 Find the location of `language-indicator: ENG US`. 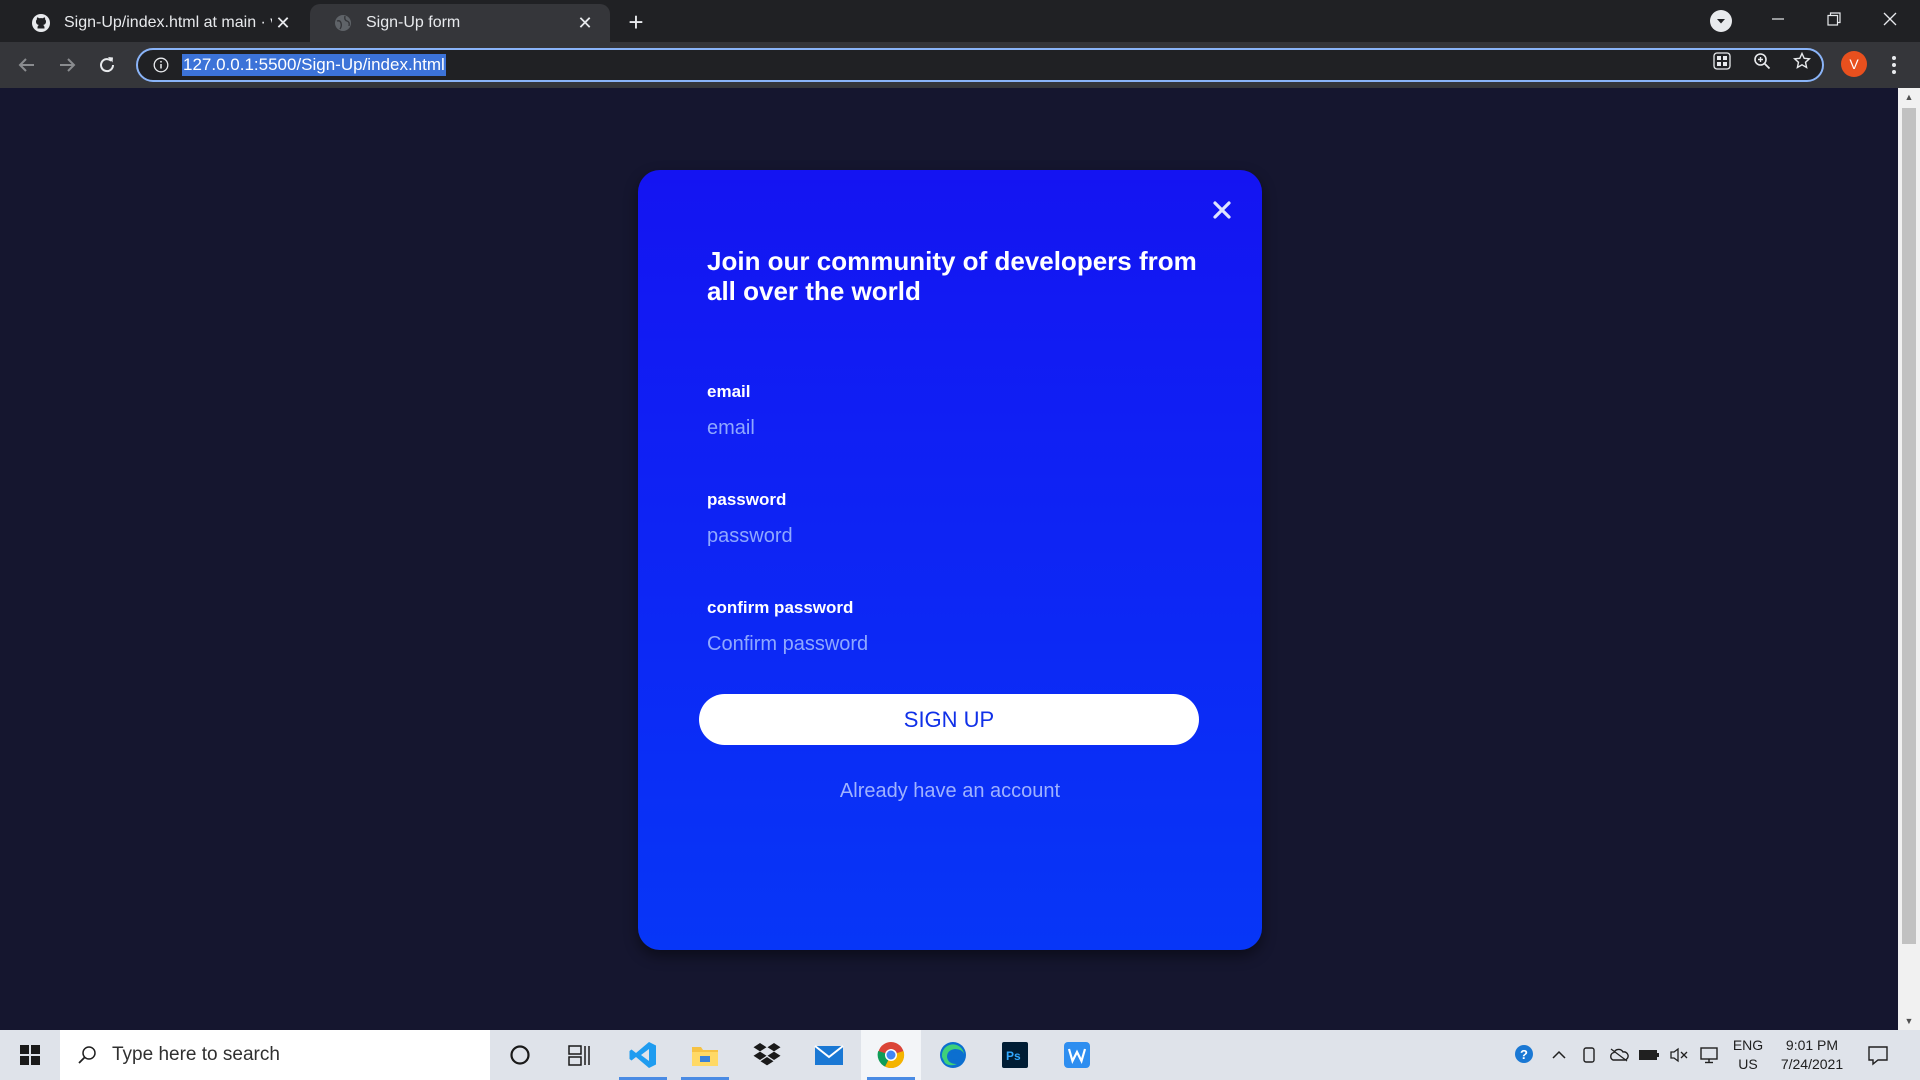

language-indicator: ENG US is located at coordinates (1748, 1055).